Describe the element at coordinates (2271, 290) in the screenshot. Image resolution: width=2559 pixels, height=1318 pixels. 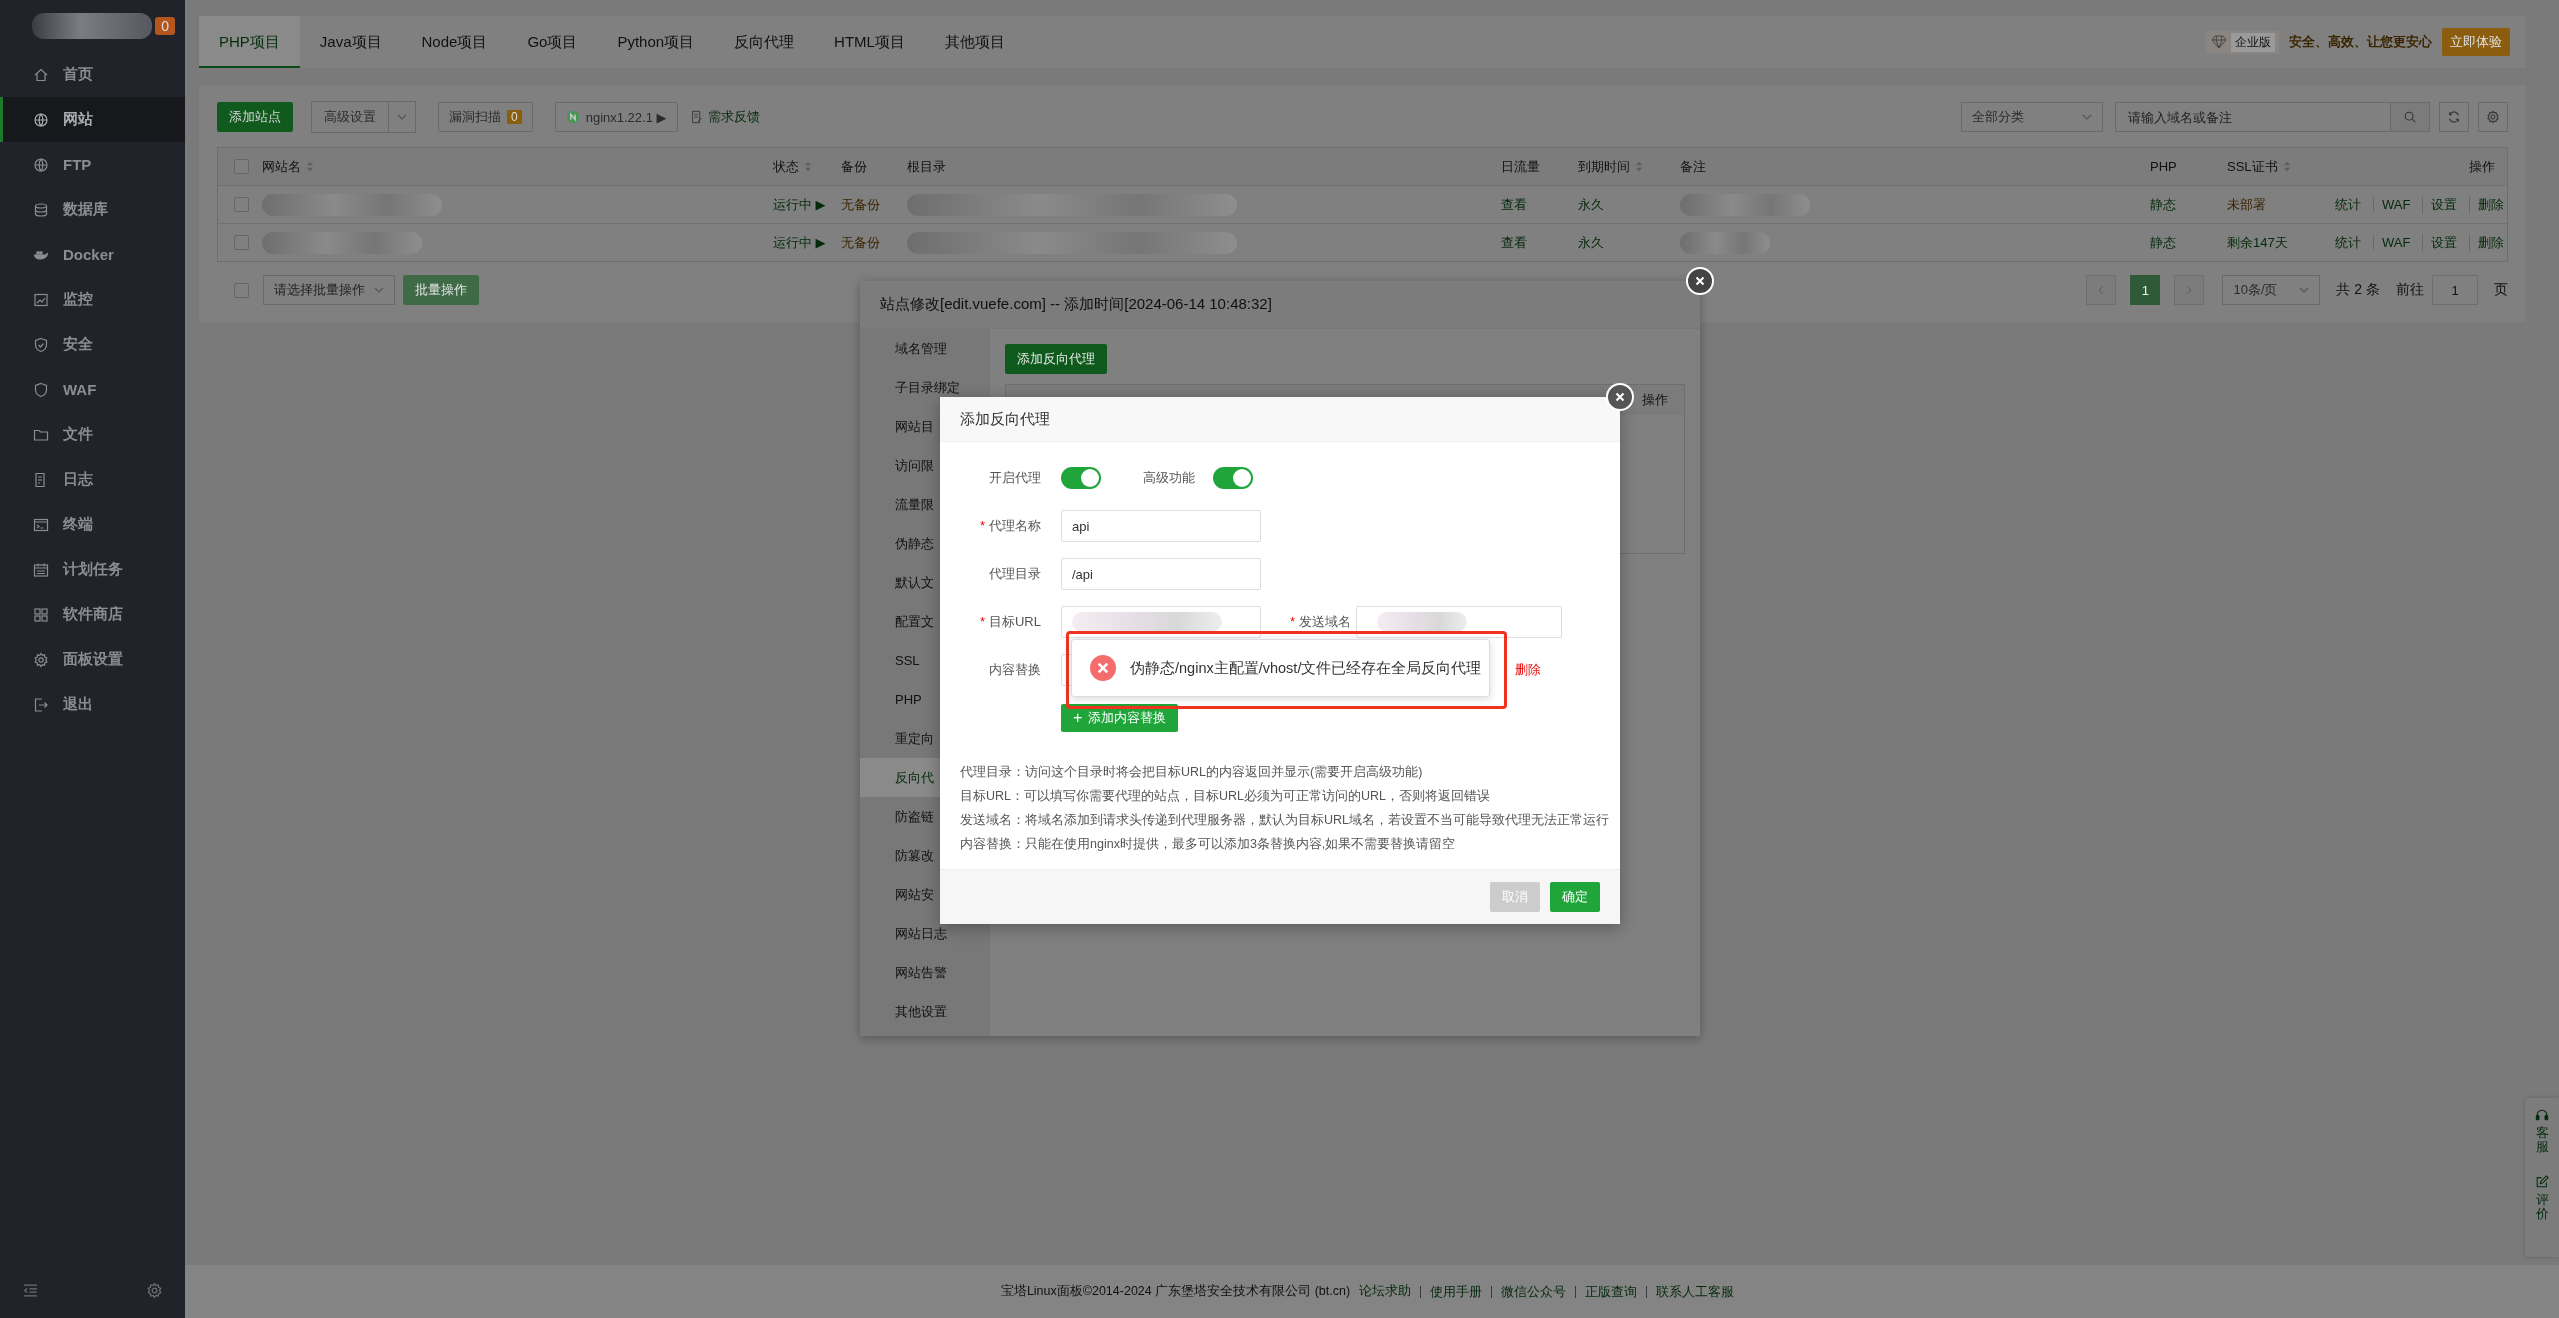
I see `page-size-select: 10条/页` at that location.